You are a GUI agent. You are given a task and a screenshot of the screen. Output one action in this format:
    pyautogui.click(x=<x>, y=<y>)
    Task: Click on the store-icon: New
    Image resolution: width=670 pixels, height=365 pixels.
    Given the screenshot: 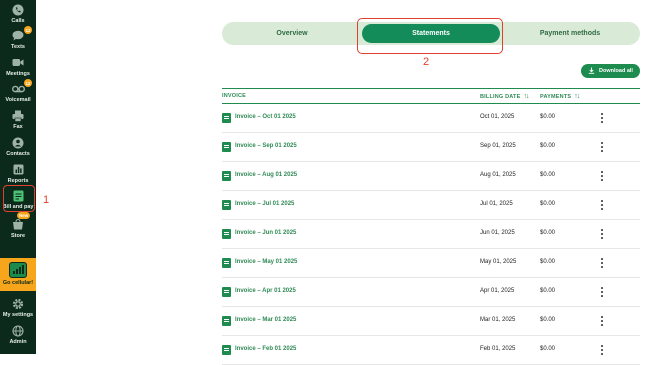 What is the action you would take?
    pyautogui.click(x=21, y=221)
    